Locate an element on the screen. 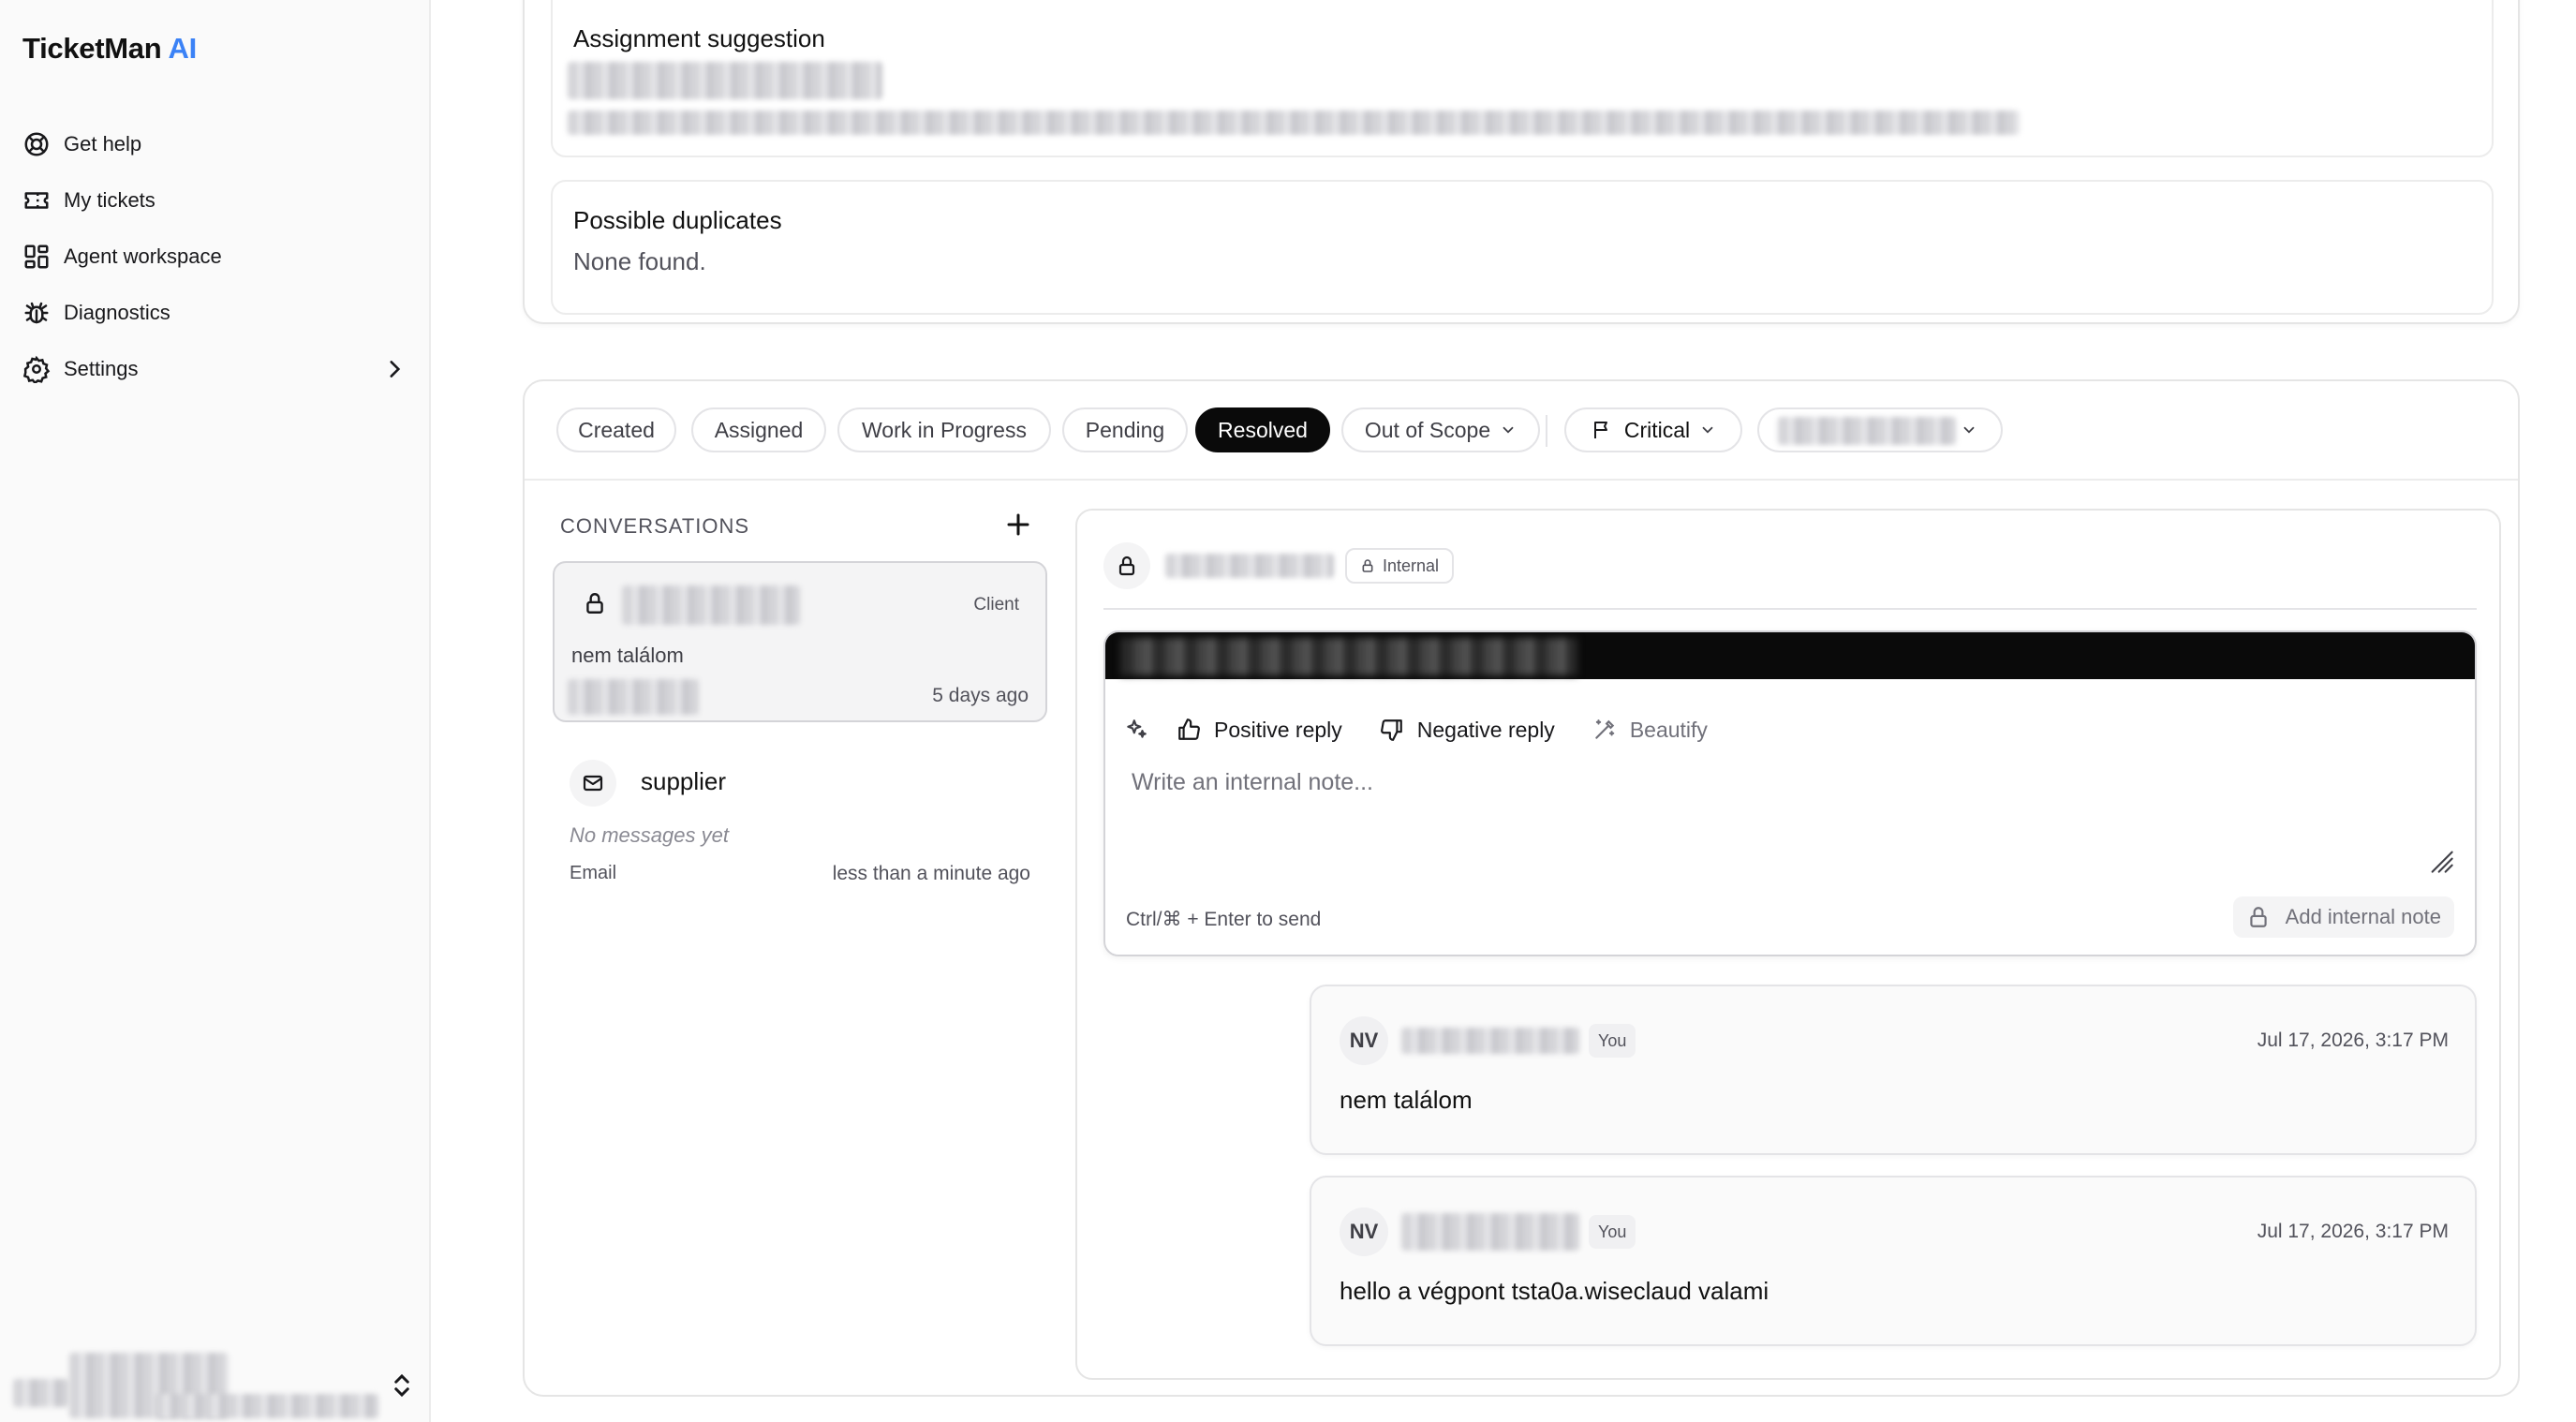 This screenshot has width=2576, height=1422. conversation-time: 5 days ago is located at coordinates (981, 696).